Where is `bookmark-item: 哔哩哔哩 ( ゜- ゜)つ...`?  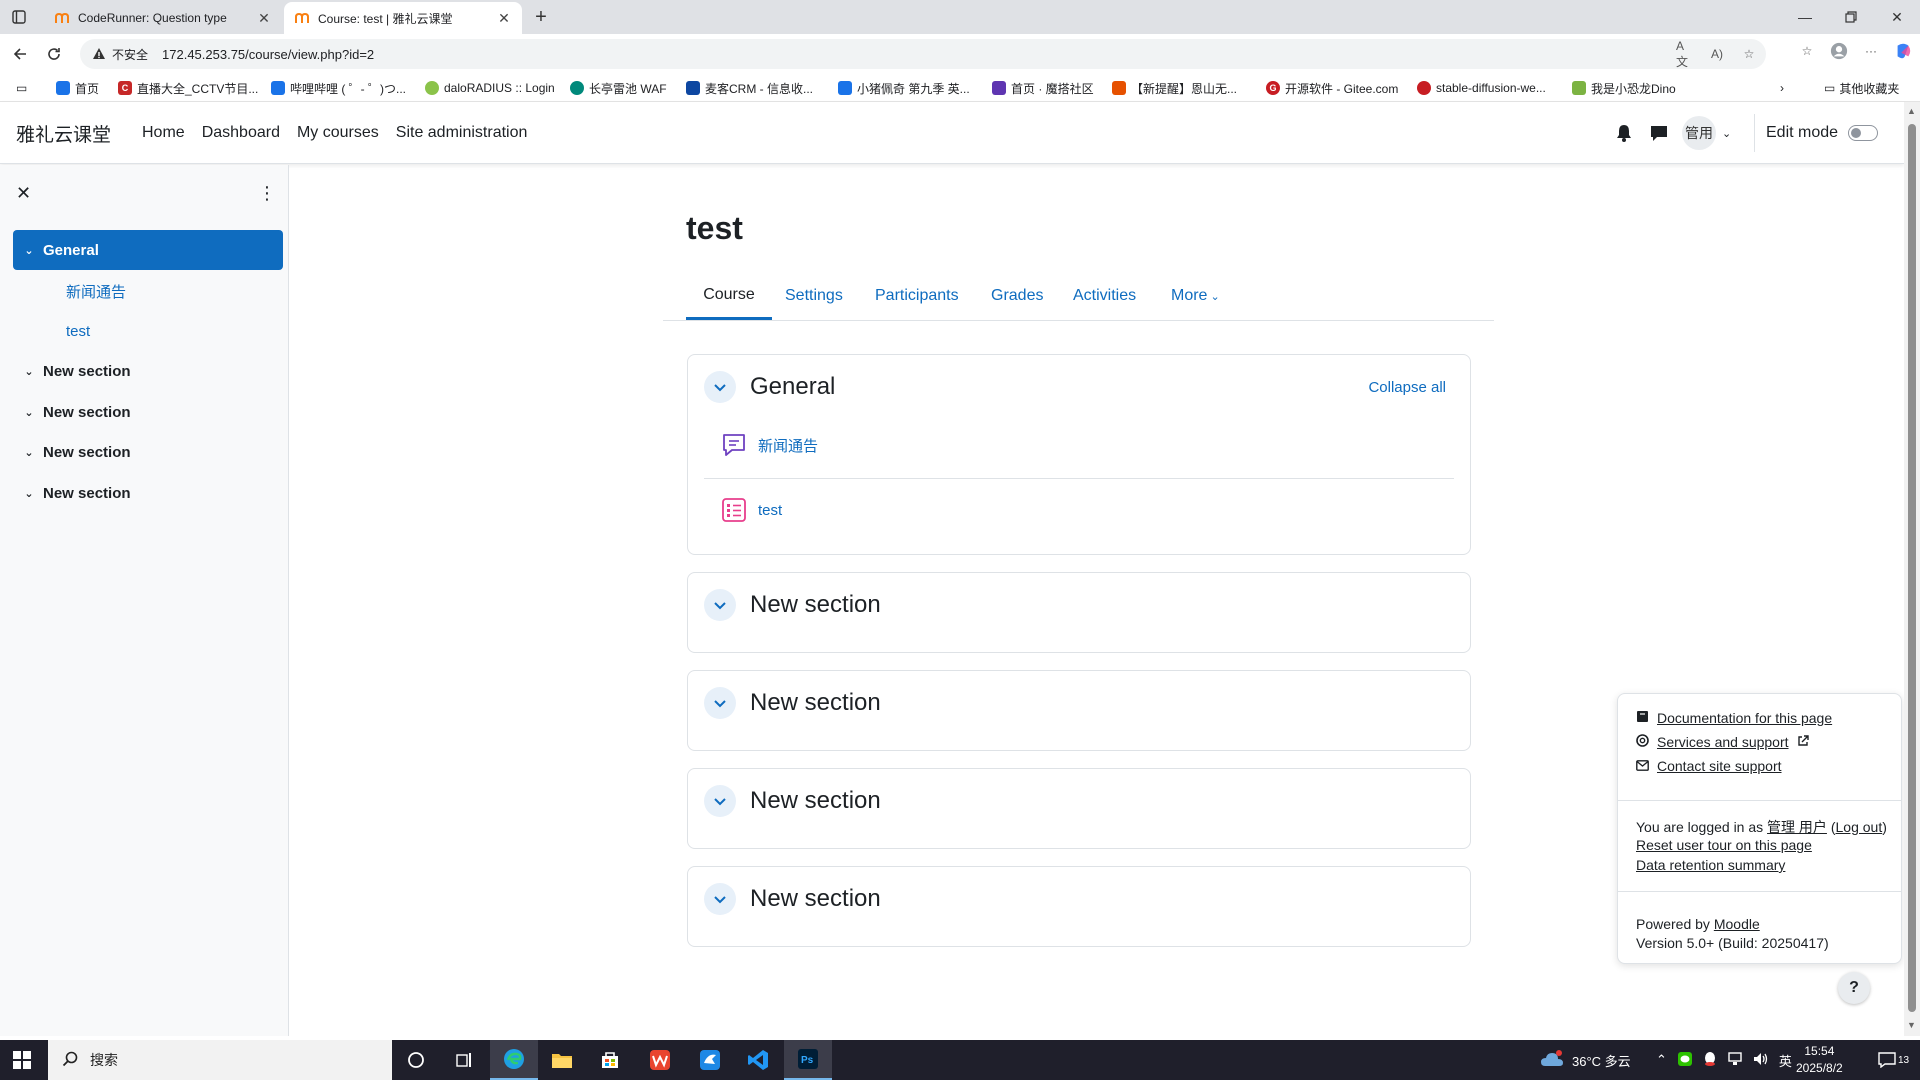 bookmark-item: 哔哩哔哩 ( ゜- ゜)つ... is located at coordinates (338, 88).